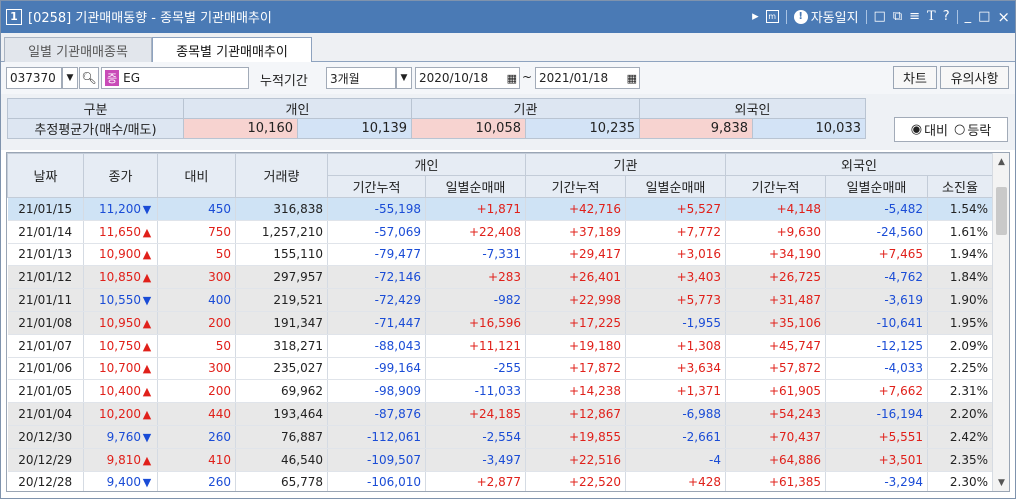 This screenshot has width=1016, height=499. I want to click on window-number: 1, so click(14, 16).